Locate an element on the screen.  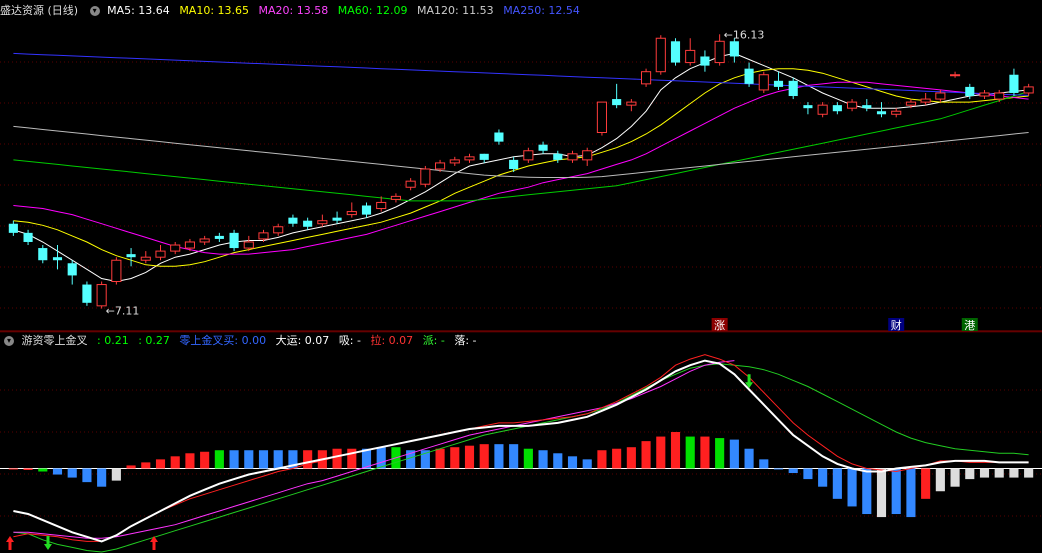
ind-dayun: 大运: 0.07 is located at coordinates (302, 340).